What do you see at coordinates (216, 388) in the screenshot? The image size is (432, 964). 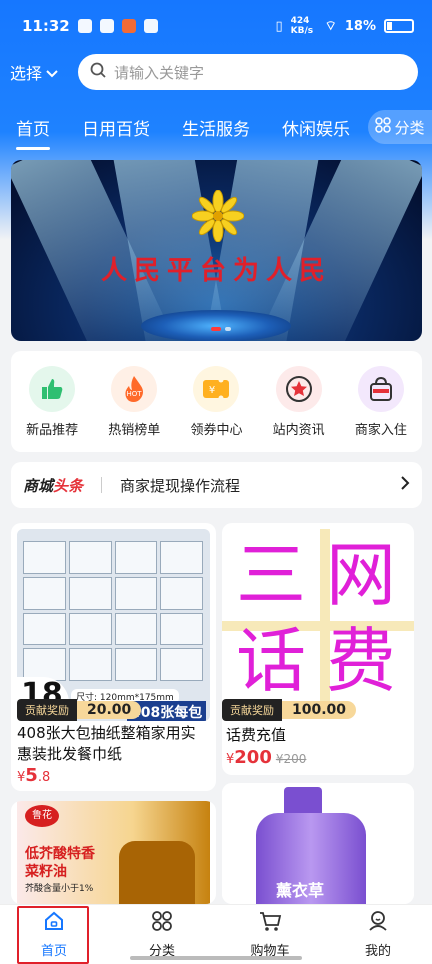 I see `coupon-icon: ¥` at bounding box center [216, 388].